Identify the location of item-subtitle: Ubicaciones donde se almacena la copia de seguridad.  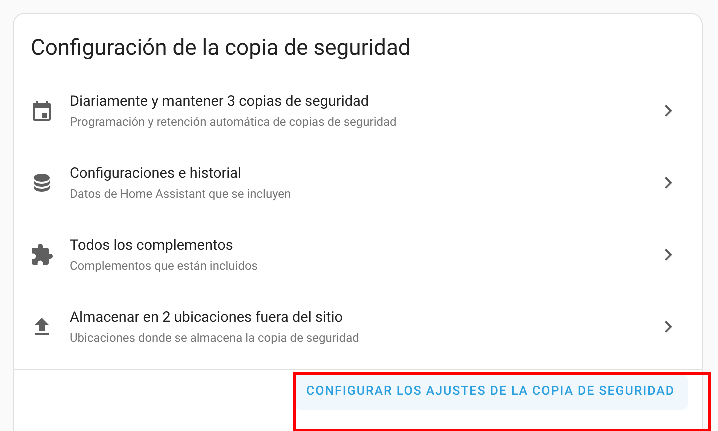
(215, 338).